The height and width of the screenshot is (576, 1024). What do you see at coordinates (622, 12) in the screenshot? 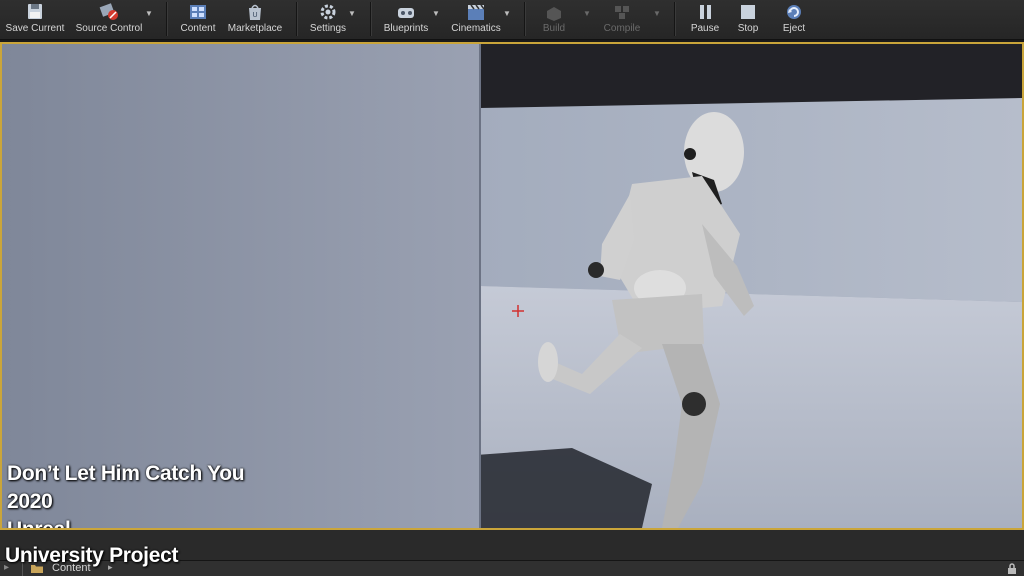
I see `compile-icon` at bounding box center [622, 12].